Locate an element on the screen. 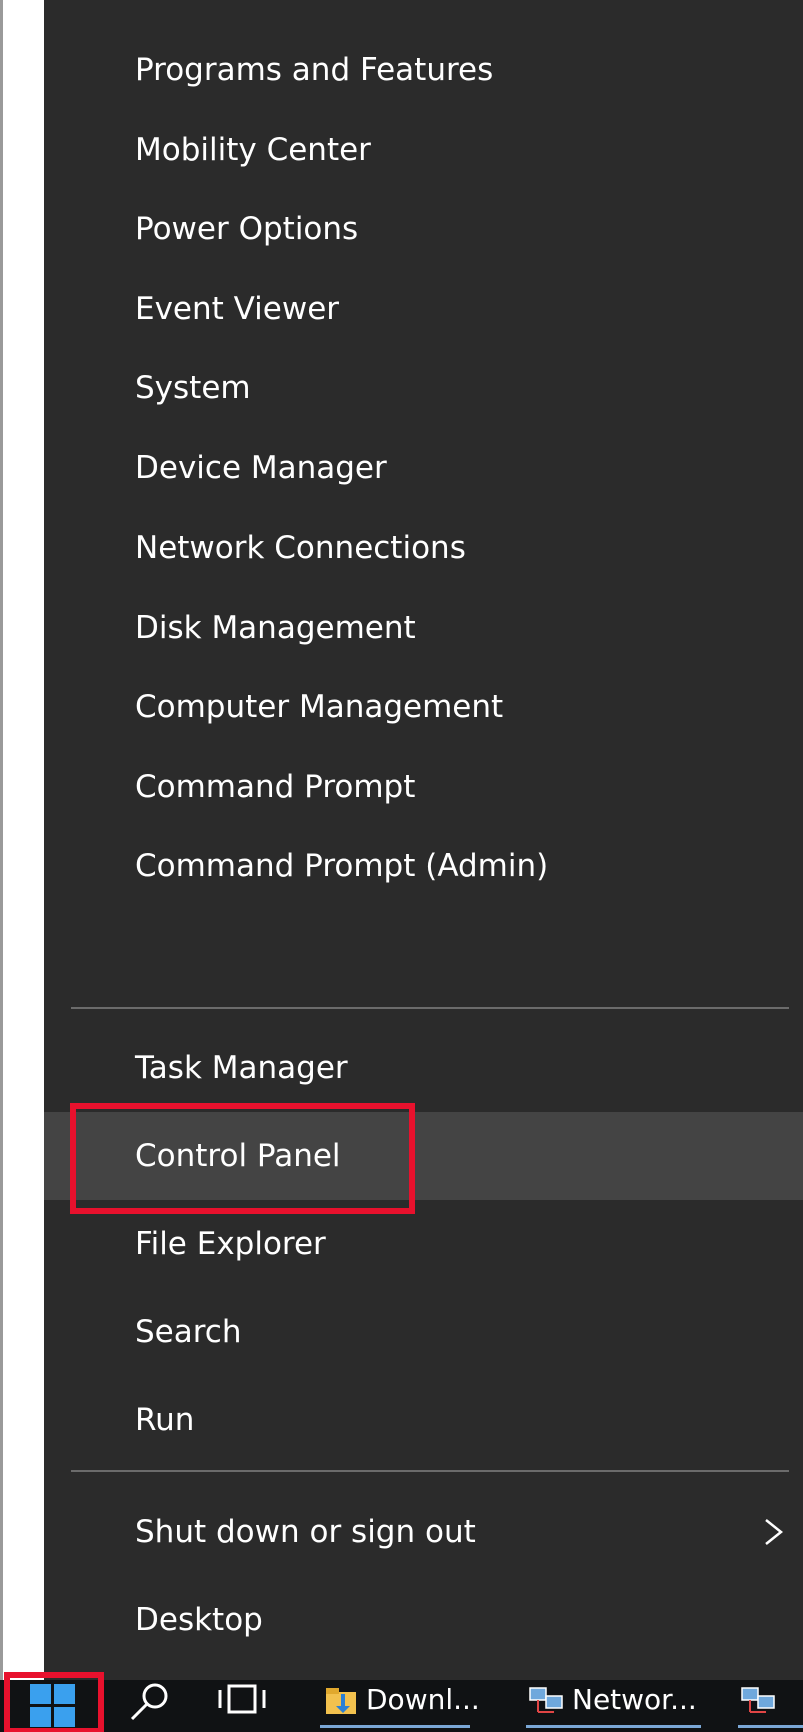  menu-item-disk-management: Disk Management is located at coordinates (423, 628).